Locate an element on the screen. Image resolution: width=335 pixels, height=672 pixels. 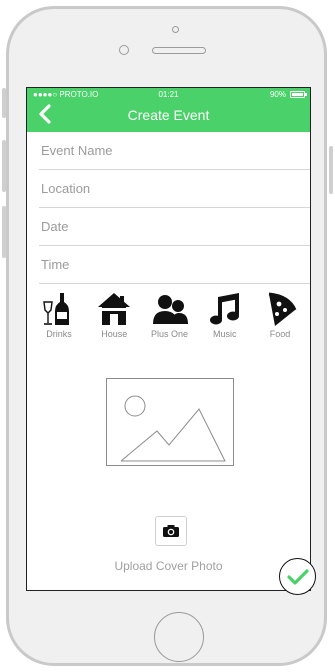
power-button is located at coordinates (331, 170).